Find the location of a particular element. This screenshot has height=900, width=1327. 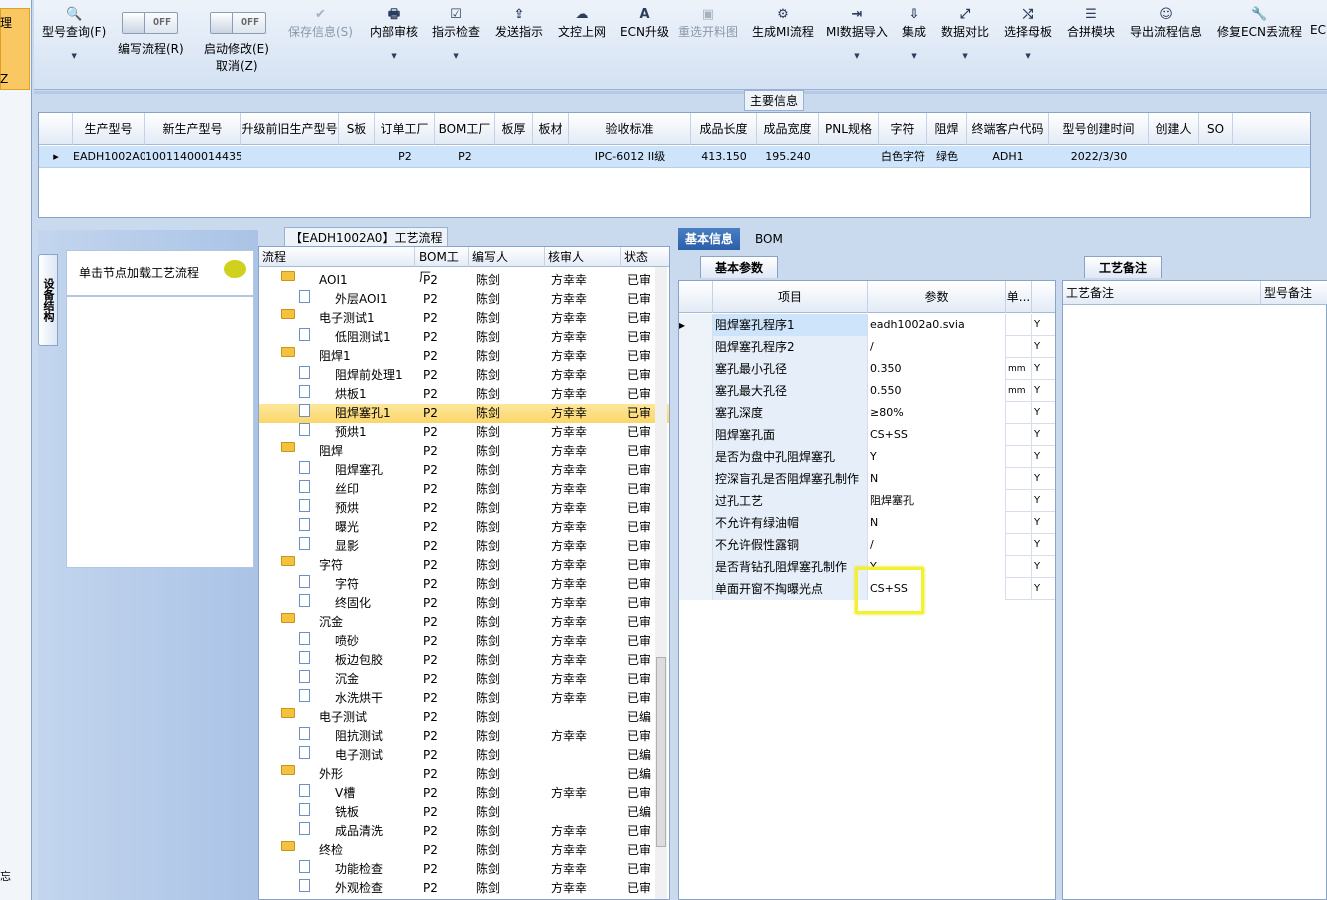

tree-row: 铣板 P2 陈剑 已编 is located at coordinates (464, 812).